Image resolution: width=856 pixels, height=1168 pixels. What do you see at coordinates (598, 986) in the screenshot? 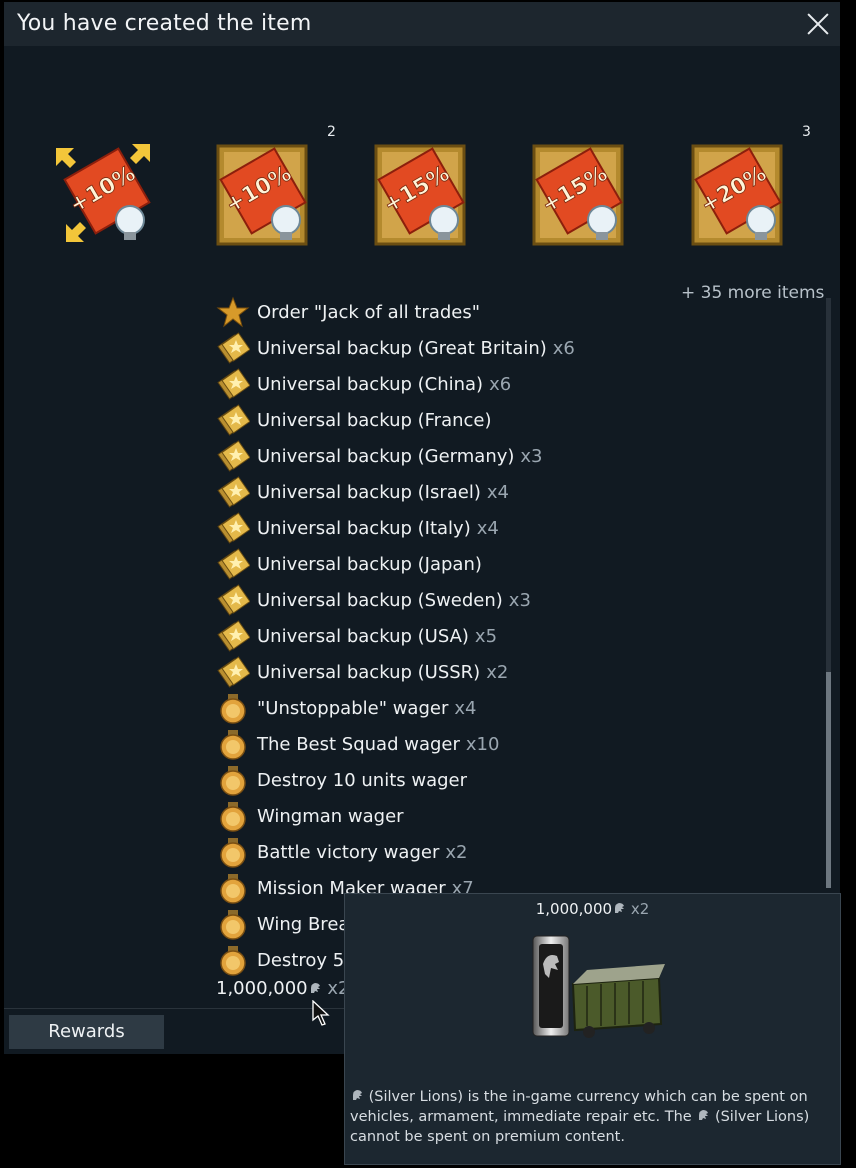
I see `silver-lions-wagon-image` at bounding box center [598, 986].